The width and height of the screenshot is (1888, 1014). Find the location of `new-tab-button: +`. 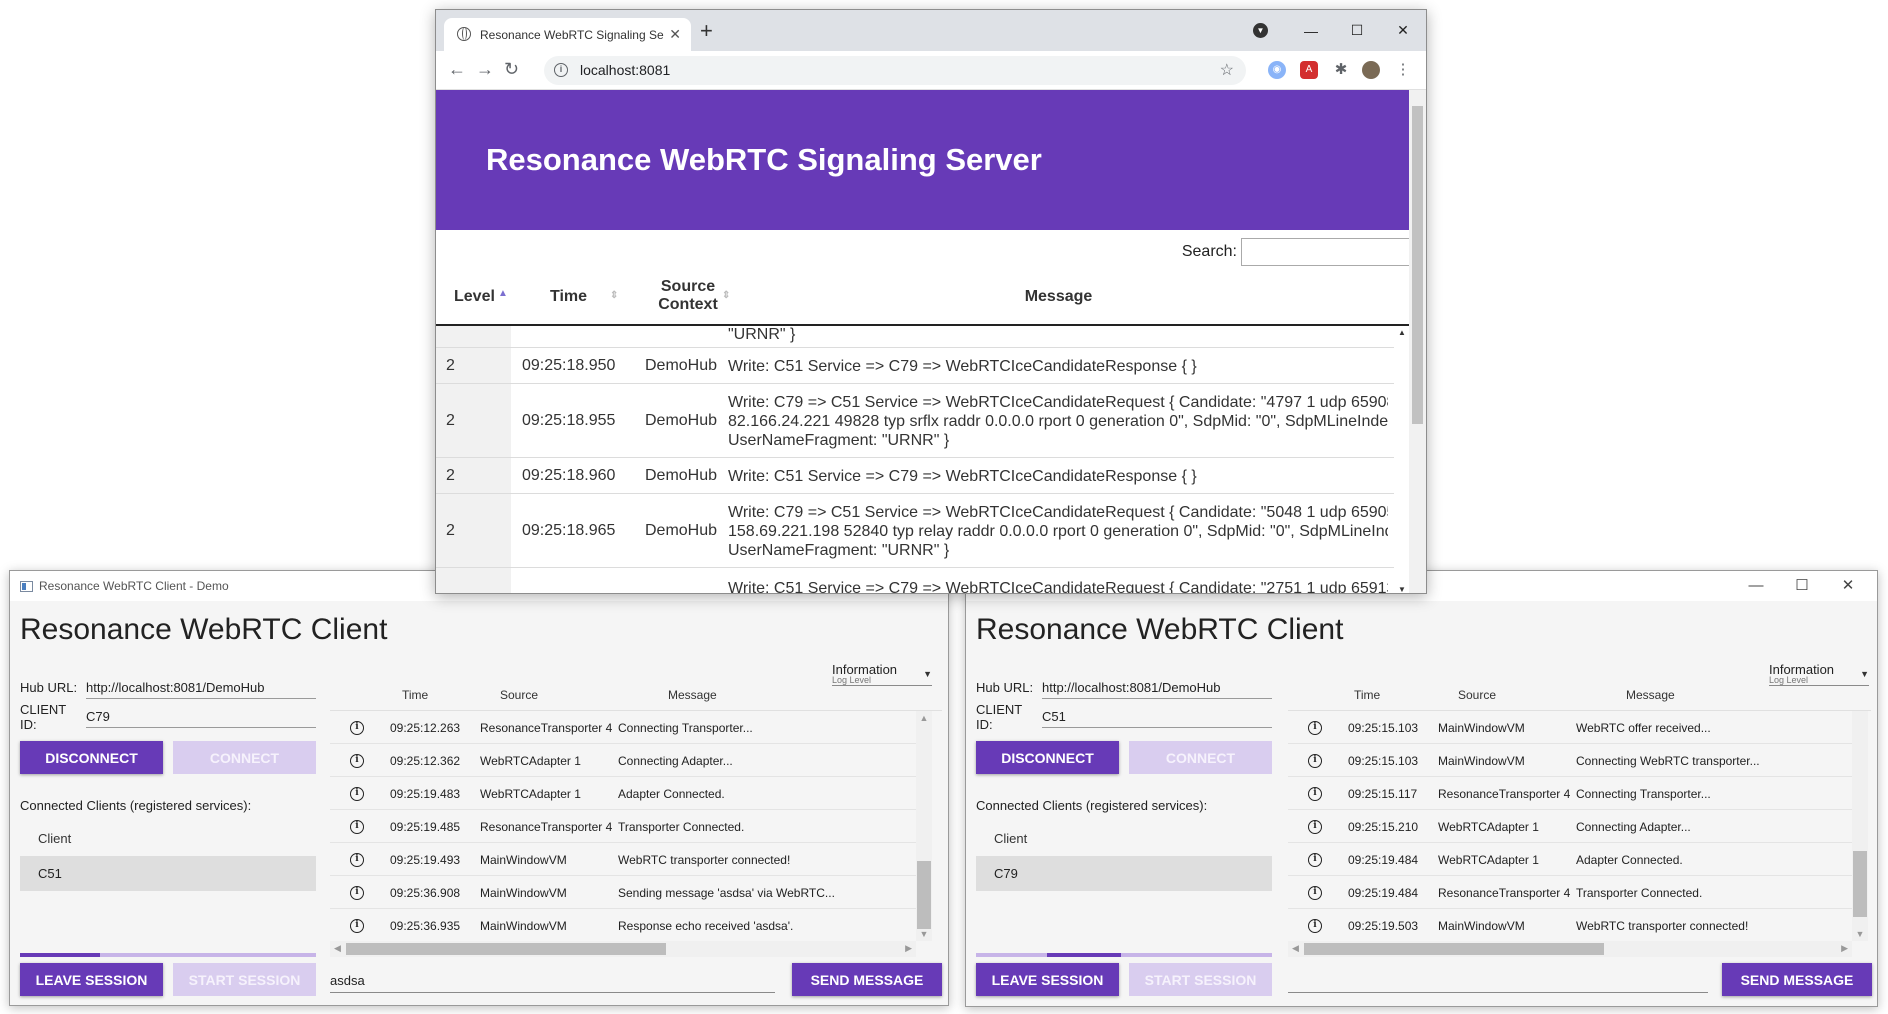

new-tab-button: + is located at coordinates (706, 31).